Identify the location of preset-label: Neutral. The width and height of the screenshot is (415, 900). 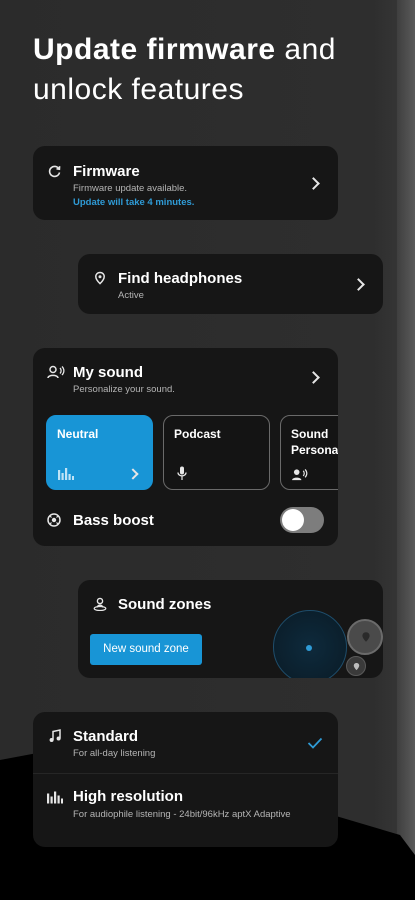
(78, 434).